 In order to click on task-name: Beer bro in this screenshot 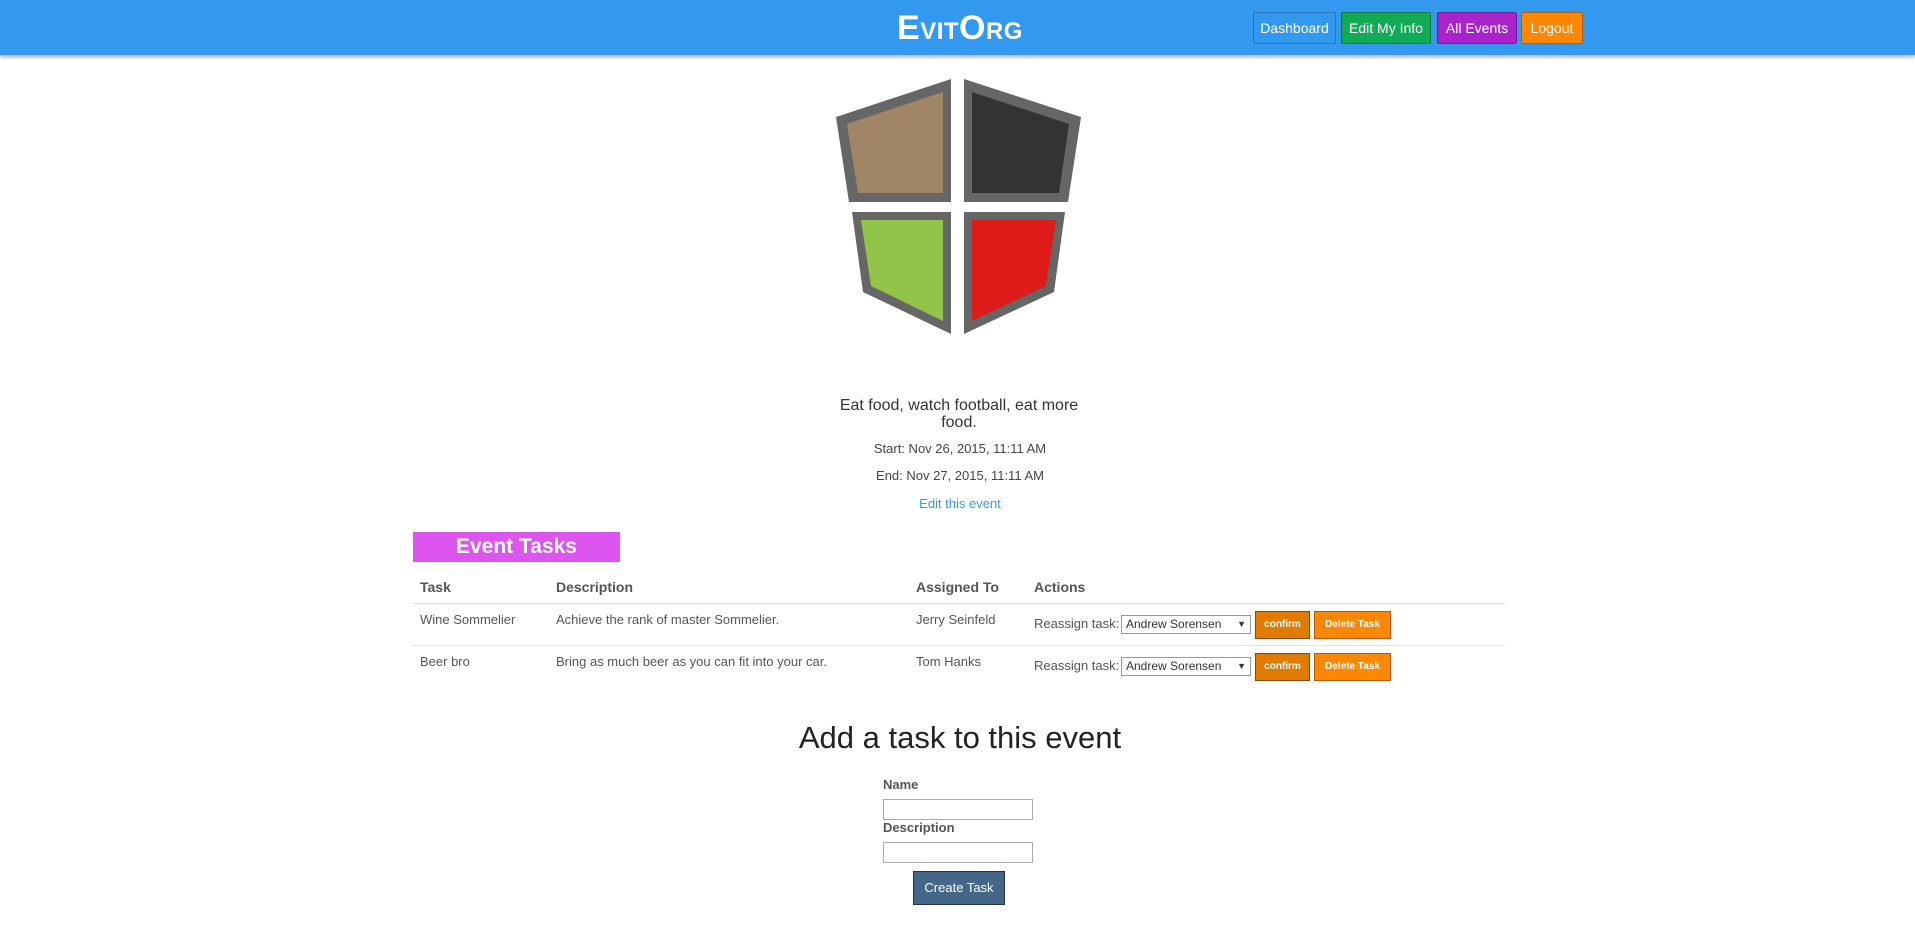, I will do `click(445, 661)`.